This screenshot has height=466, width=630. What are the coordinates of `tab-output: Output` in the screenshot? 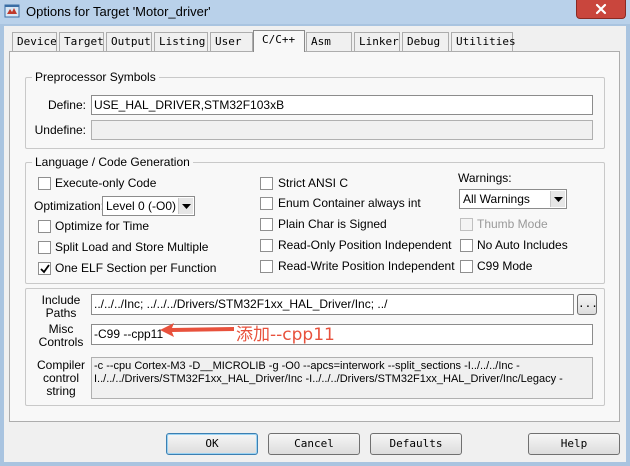 It's located at (129, 41).